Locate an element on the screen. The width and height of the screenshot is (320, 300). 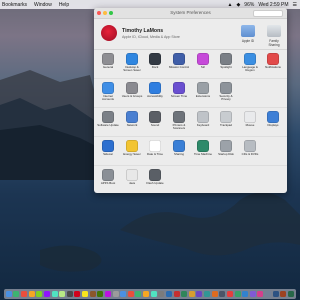
pane-siri: Siri is located at coordinates (203, 61).